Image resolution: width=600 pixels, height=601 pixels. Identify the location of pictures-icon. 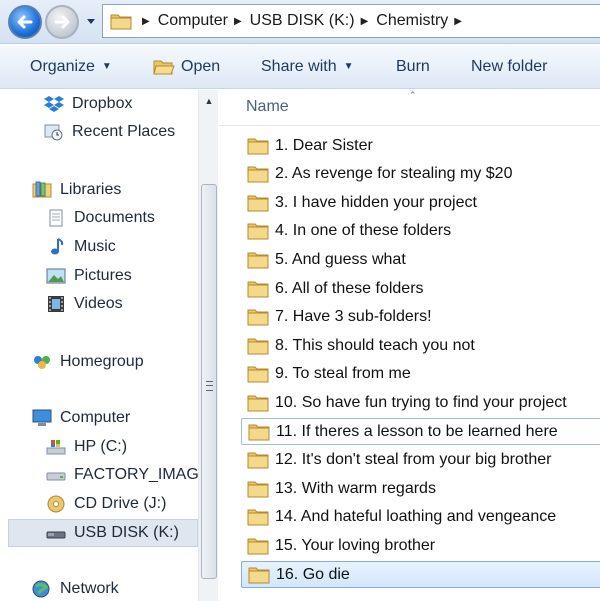
(56, 276).